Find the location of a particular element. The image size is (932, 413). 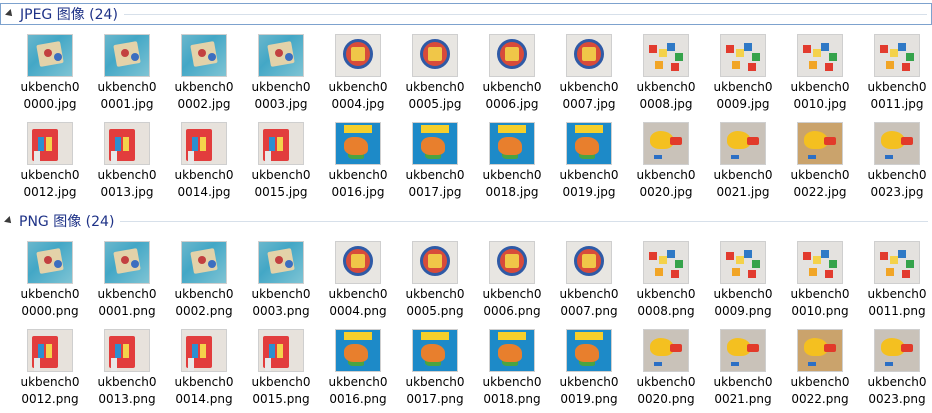

file-item: ukbench0 0016.jpg is located at coordinates (358, 162).